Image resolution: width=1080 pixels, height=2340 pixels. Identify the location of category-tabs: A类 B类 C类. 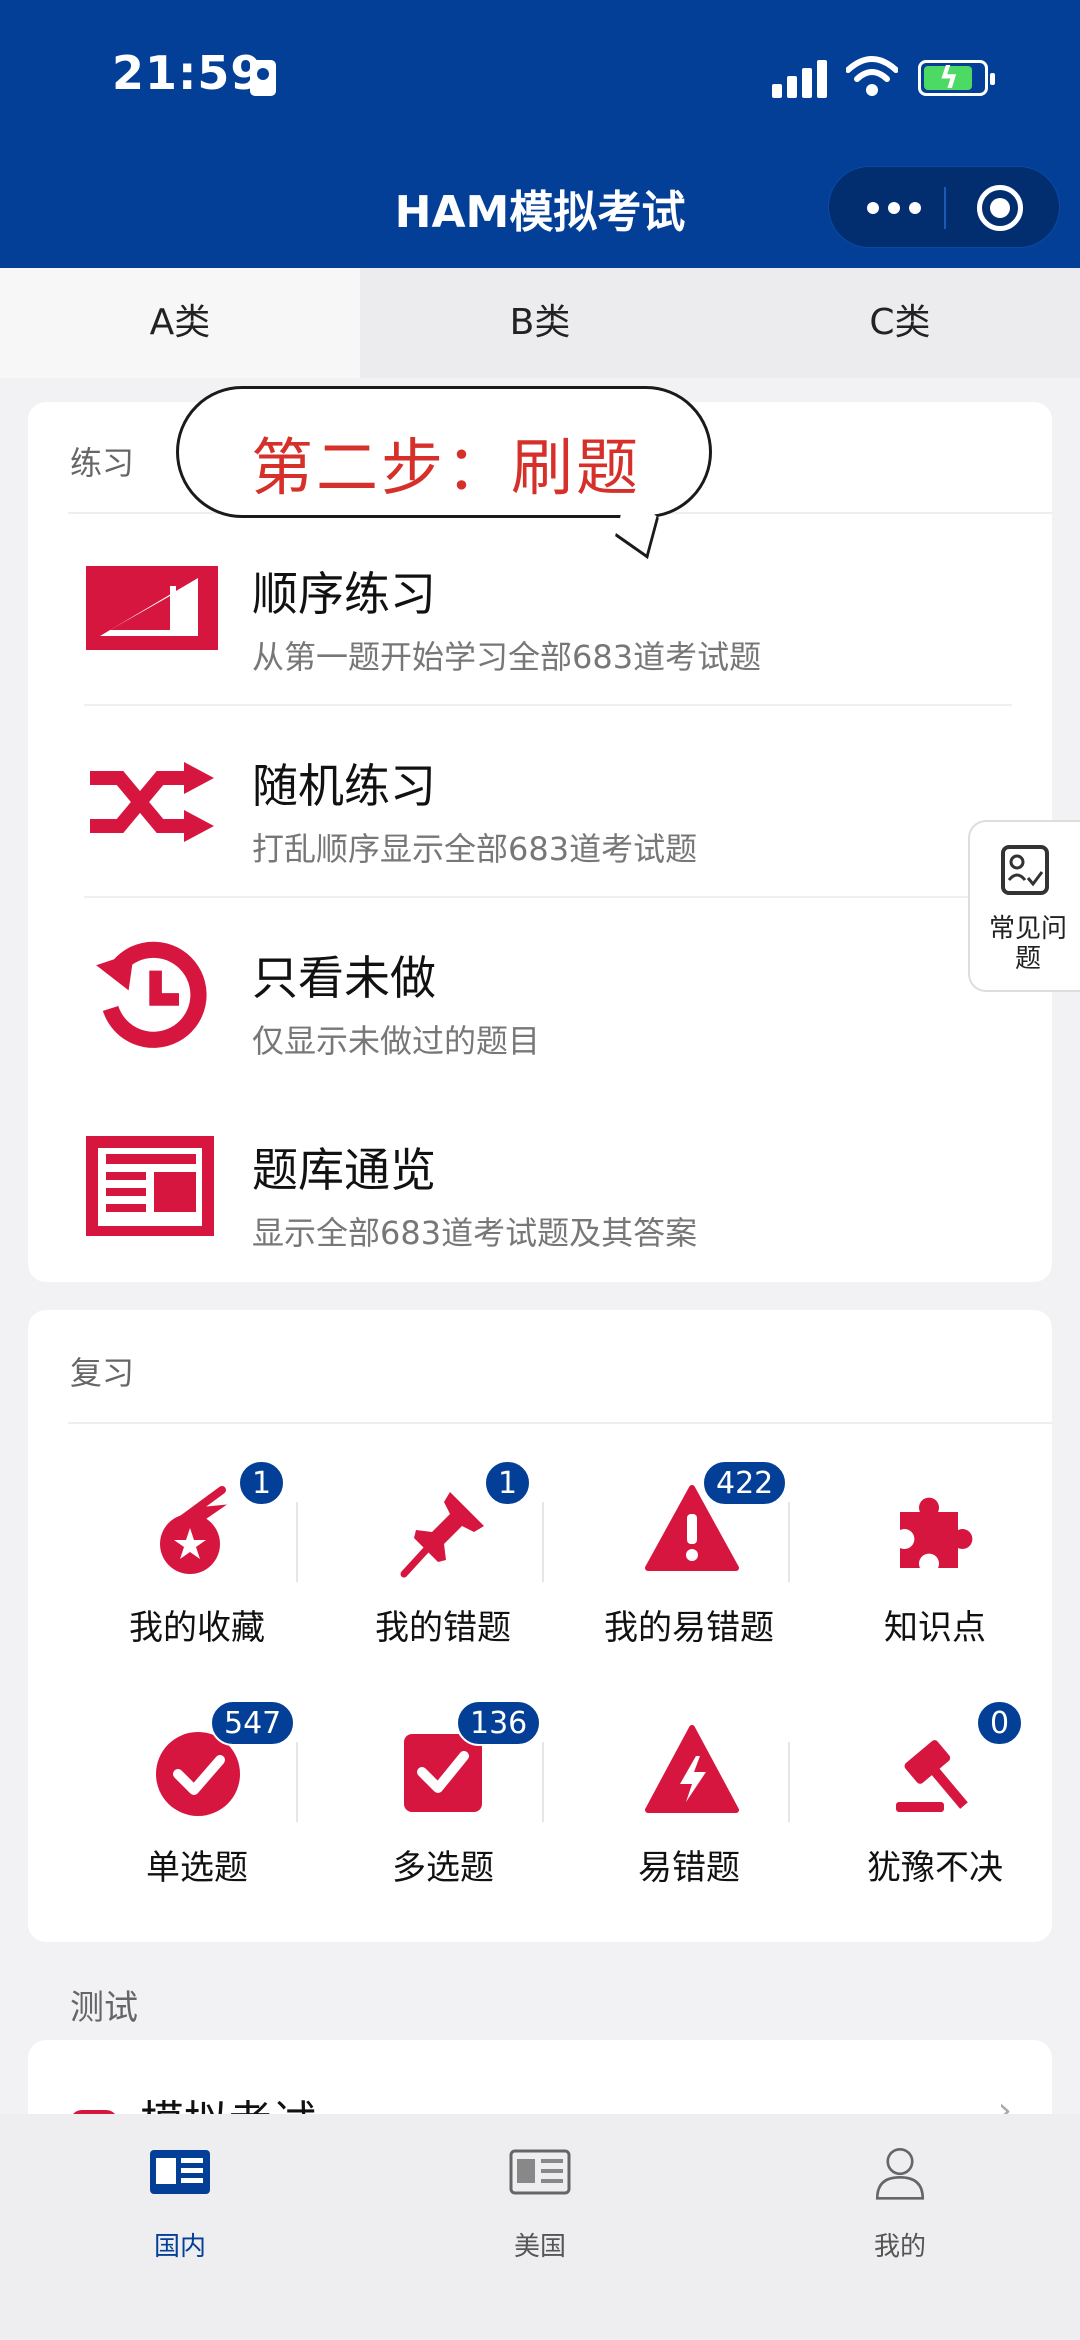
(540, 323).